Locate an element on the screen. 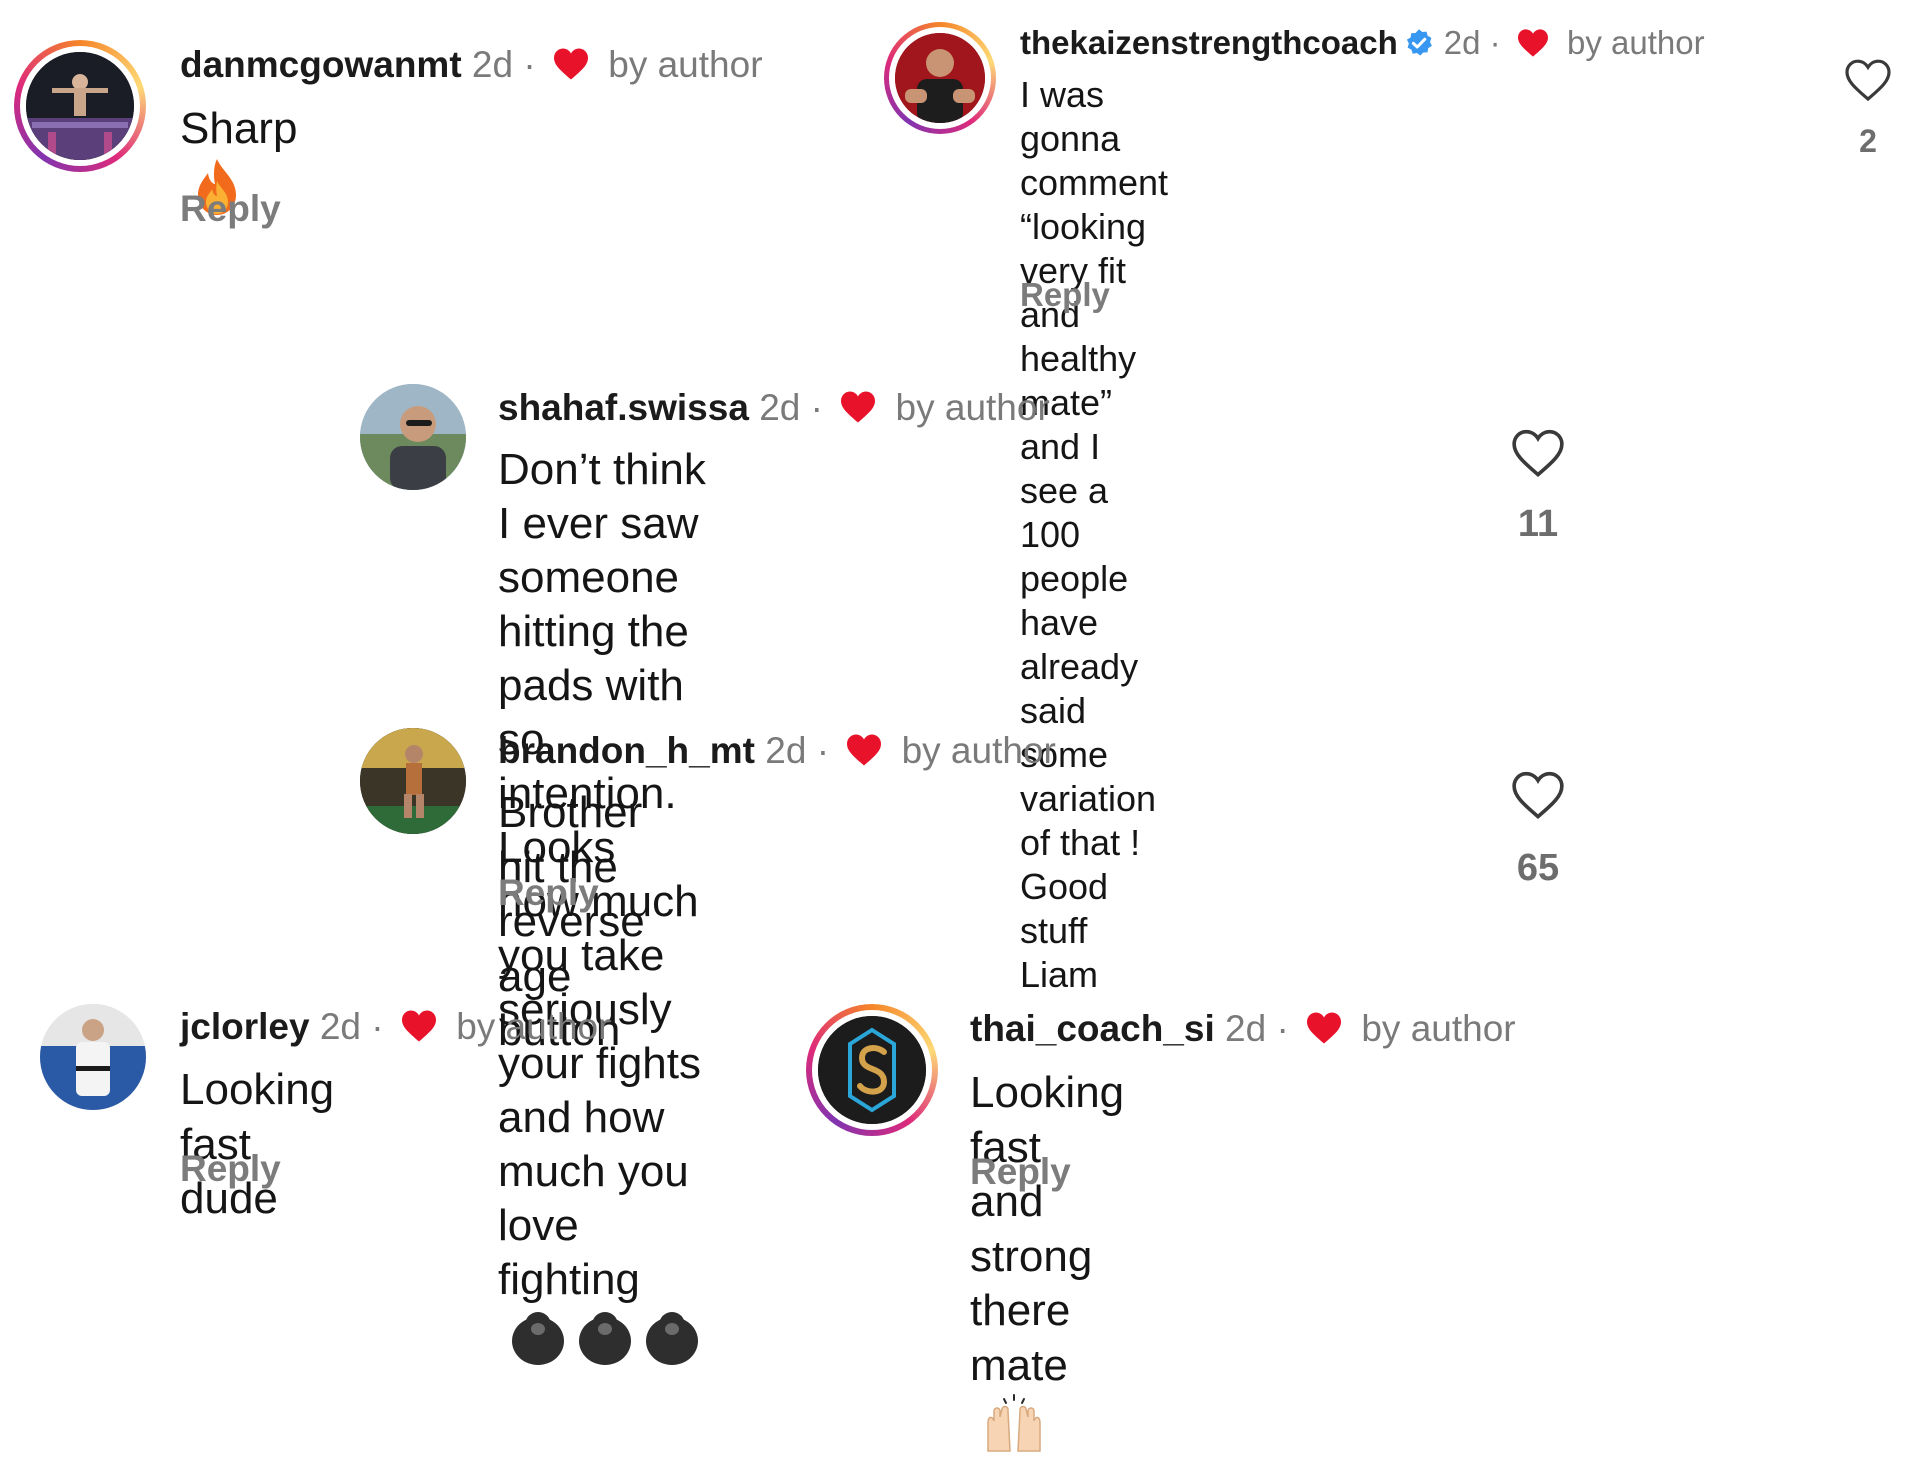 This screenshot has width=1920, height=1463. verified-badge-icon is located at coordinates (1419, 42).